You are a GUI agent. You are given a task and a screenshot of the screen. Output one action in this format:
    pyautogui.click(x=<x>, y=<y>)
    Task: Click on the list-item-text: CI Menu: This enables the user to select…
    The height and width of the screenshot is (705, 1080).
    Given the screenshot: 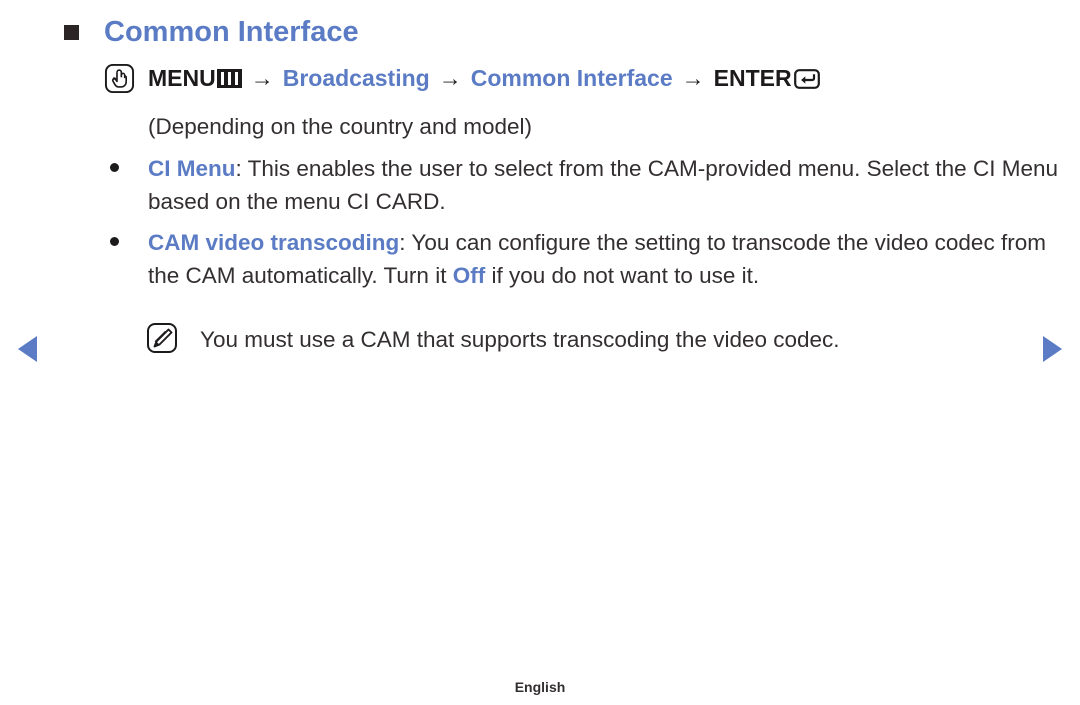 What is the action you would take?
    pyautogui.click(x=603, y=185)
    